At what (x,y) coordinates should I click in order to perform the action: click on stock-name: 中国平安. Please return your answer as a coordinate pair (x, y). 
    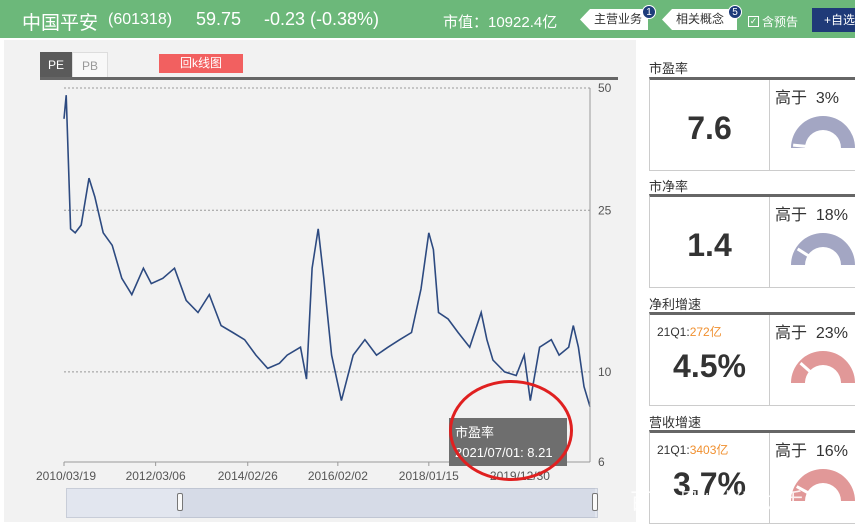
    Looking at the image, I should click on (60, 23).